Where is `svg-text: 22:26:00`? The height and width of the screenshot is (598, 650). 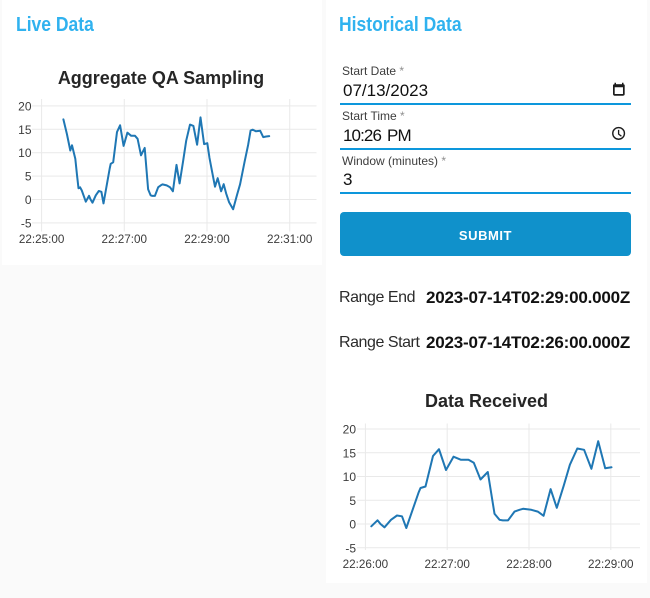 svg-text: 22:26:00 is located at coordinates (366, 564).